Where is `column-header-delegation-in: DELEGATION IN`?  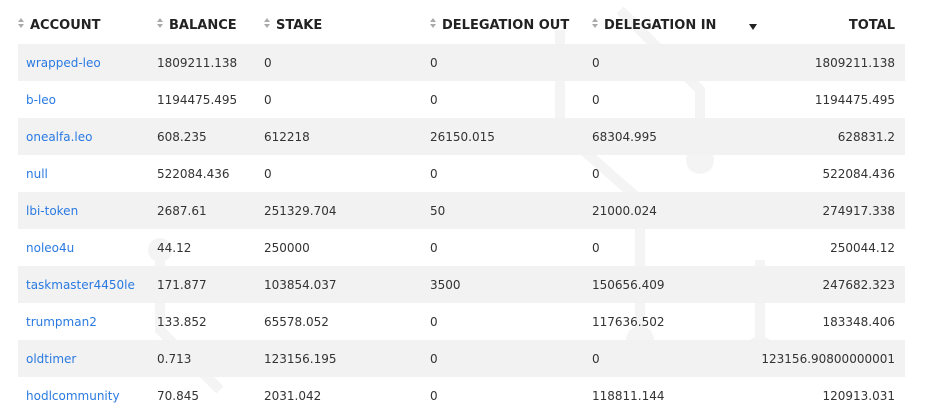
column-header-delegation-in: DELEGATION IN is located at coordinates (675, 25).